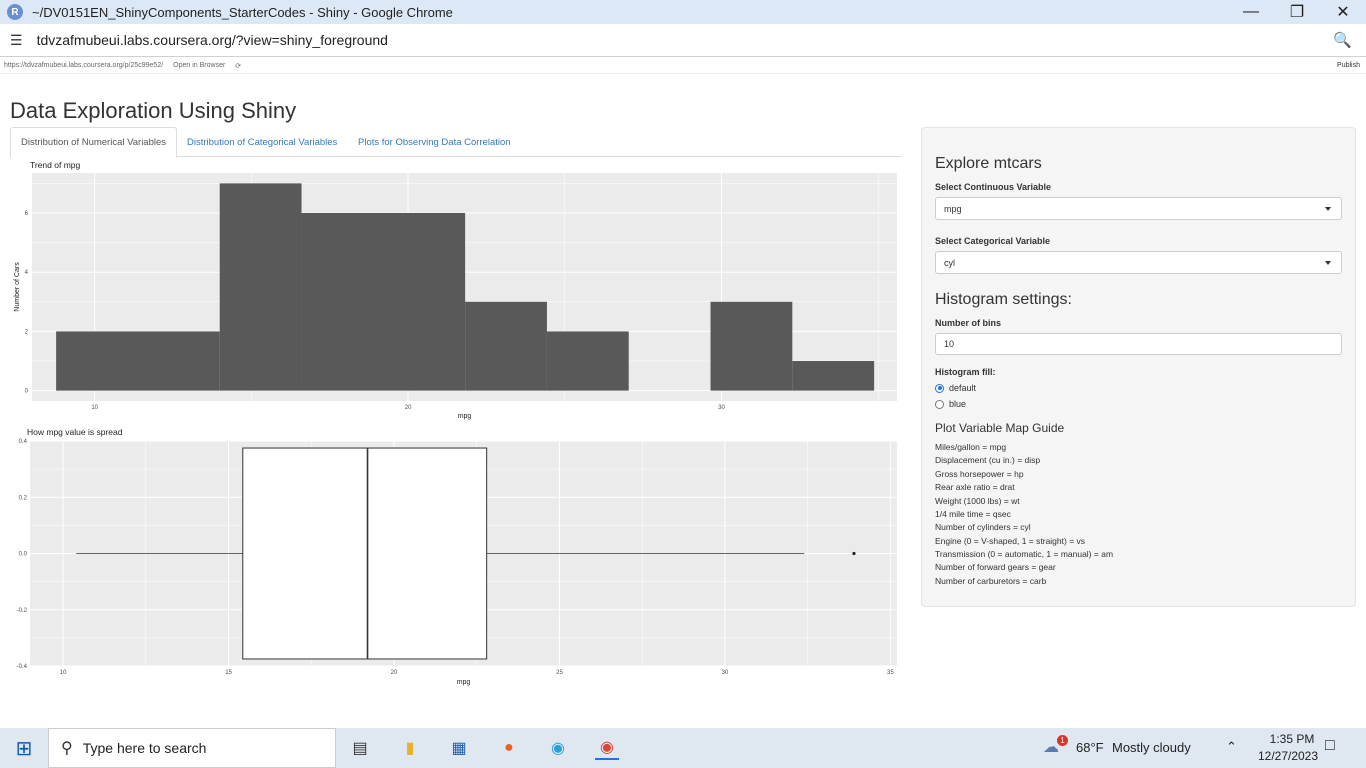 The height and width of the screenshot is (768, 1366). Describe the element at coordinates (1010, 541) in the screenshot. I see `guide-line: Engine (0 = V-shaped, 1 = straight) = vs` at that location.